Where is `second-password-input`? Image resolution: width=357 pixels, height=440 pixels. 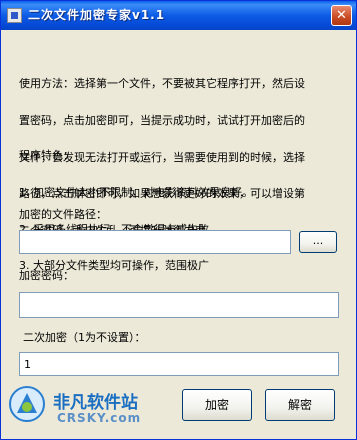
second-password-input is located at coordinates (179, 364).